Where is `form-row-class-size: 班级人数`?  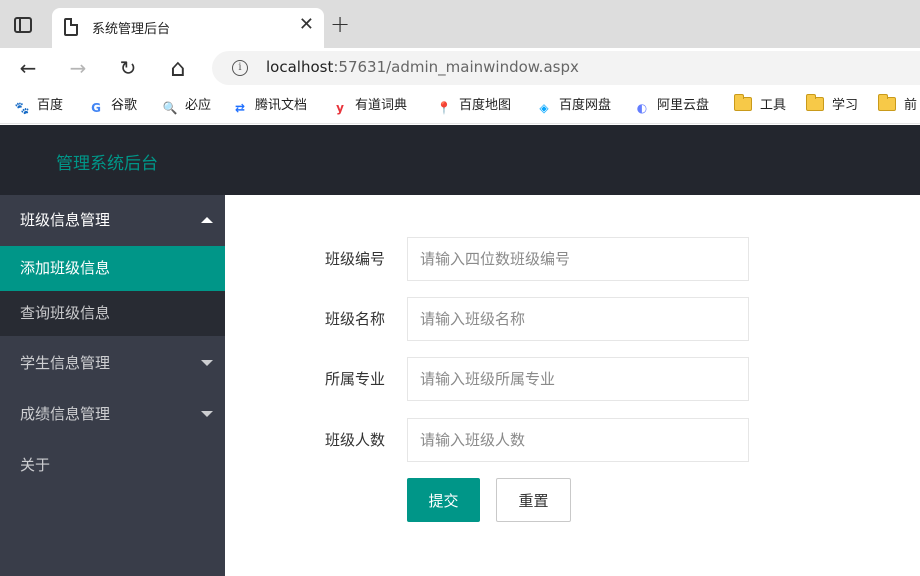
form-row-class-size: 班级人数 is located at coordinates (572, 440).